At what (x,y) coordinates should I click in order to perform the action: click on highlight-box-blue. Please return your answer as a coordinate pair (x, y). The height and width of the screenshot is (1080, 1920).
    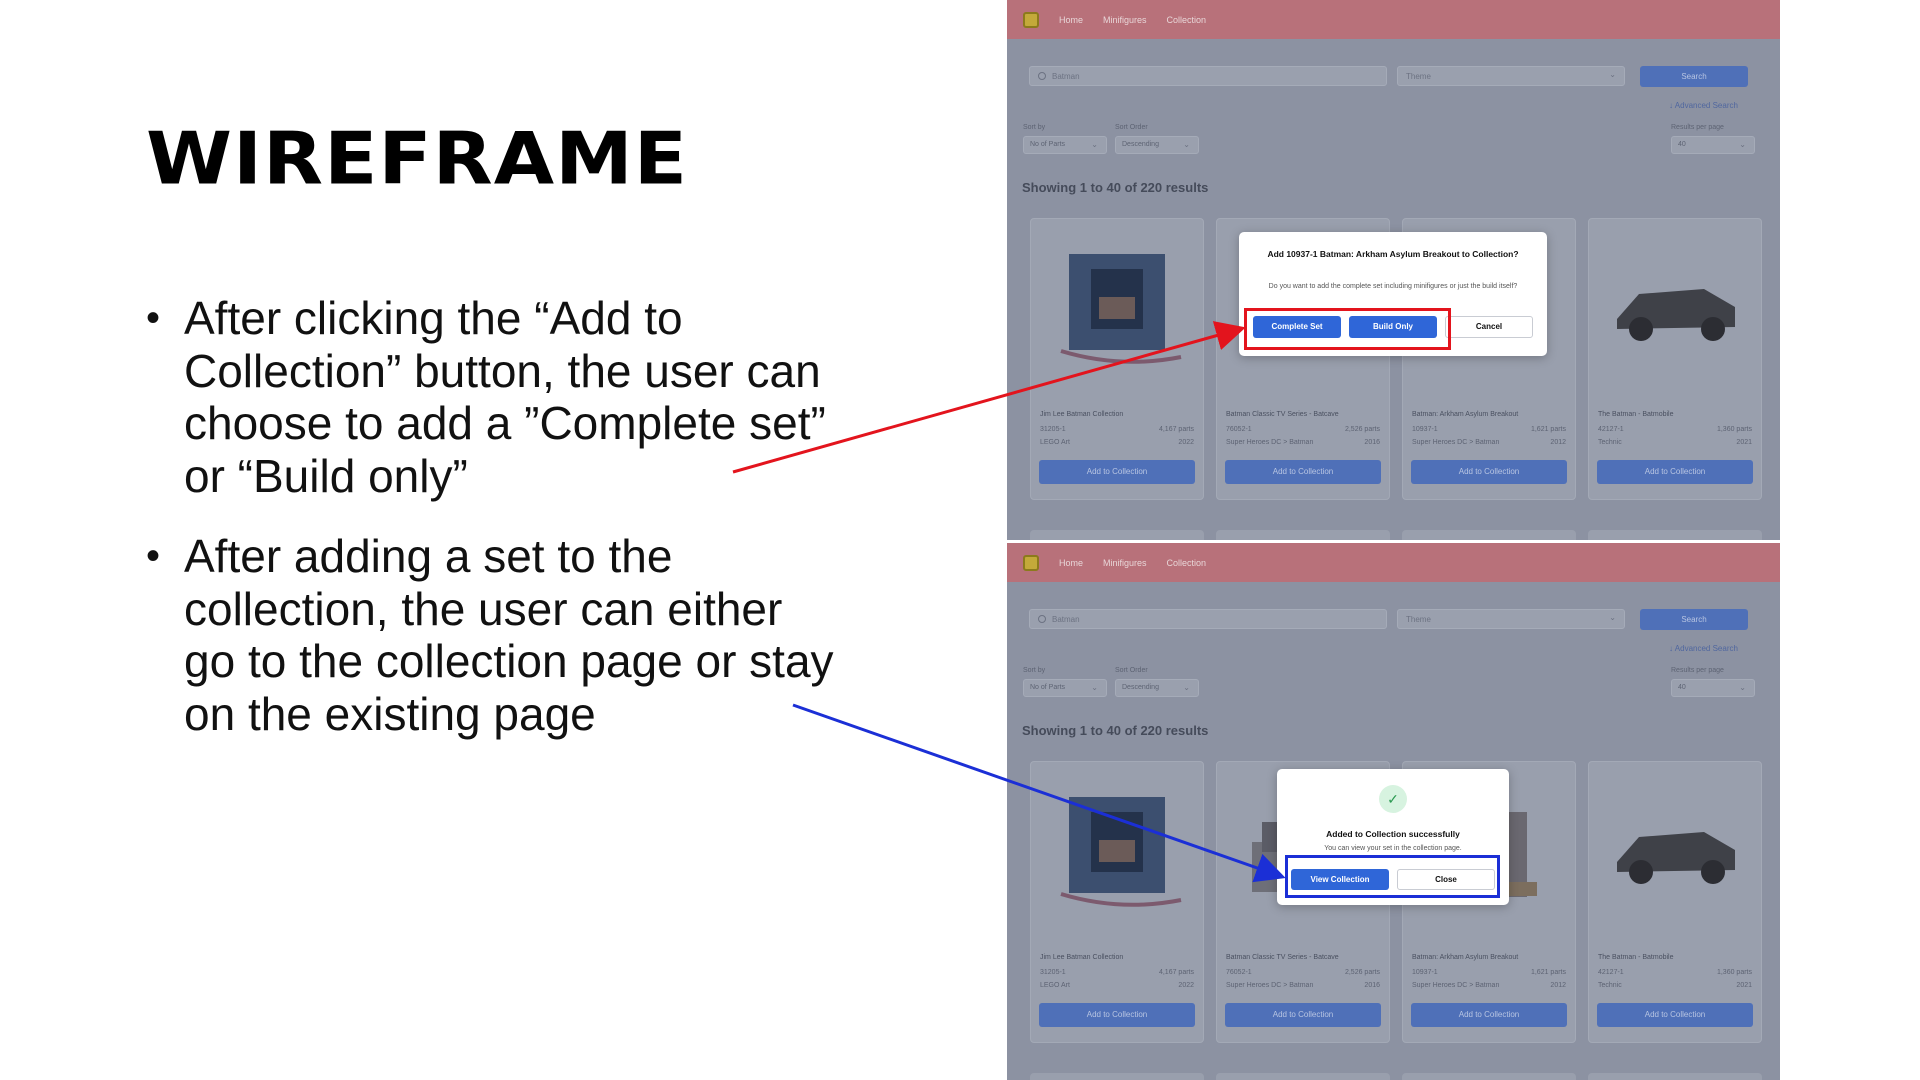
    Looking at the image, I should click on (1392, 876).